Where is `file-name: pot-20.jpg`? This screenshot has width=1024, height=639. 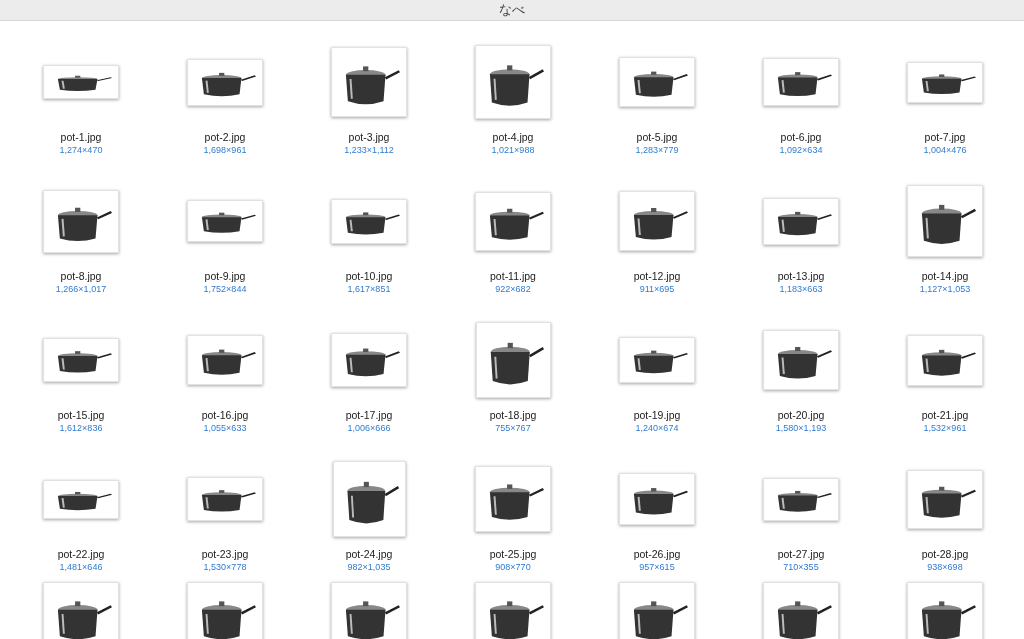 file-name: pot-20.jpg is located at coordinates (801, 415).